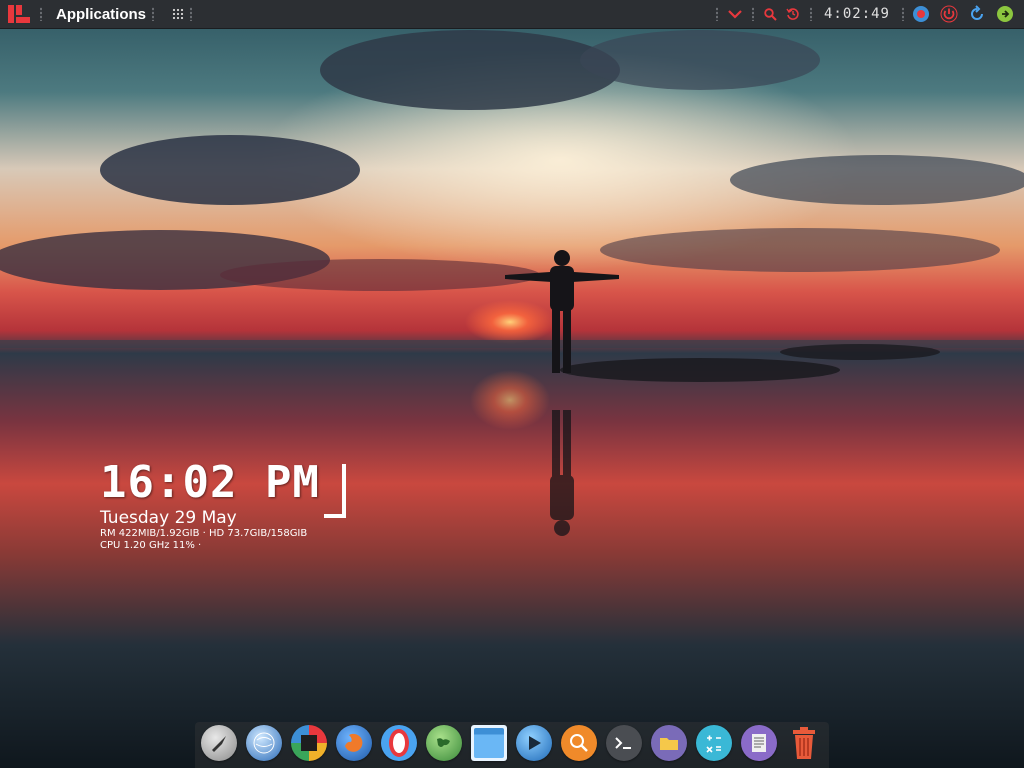  What do you see at coordinates (219, 743) in the screenshot?
I see `launcher-icon` at bounding box center [219, 743].